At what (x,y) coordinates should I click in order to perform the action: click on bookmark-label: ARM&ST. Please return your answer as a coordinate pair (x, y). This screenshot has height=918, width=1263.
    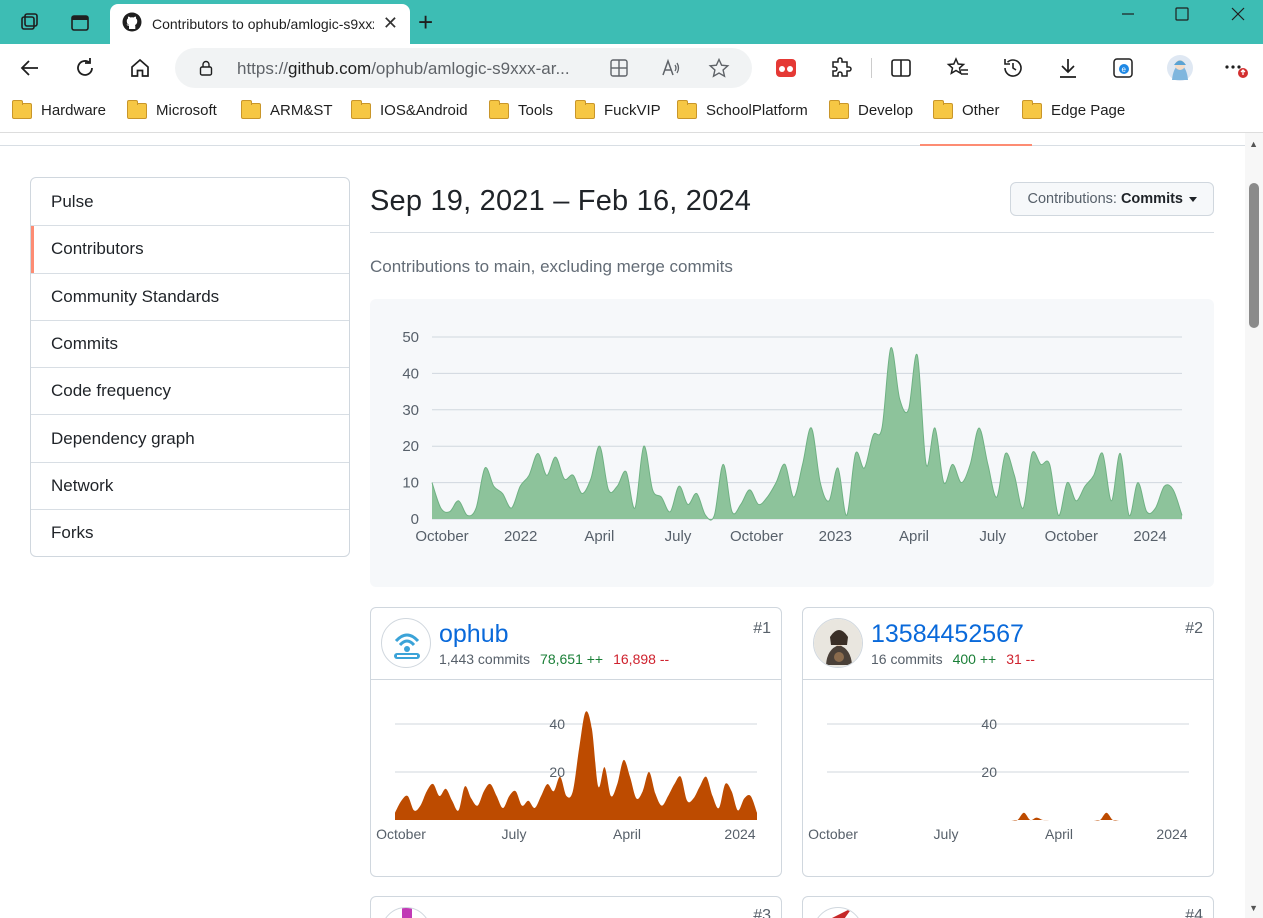
    Looking at the image, I should click on (301, 110).